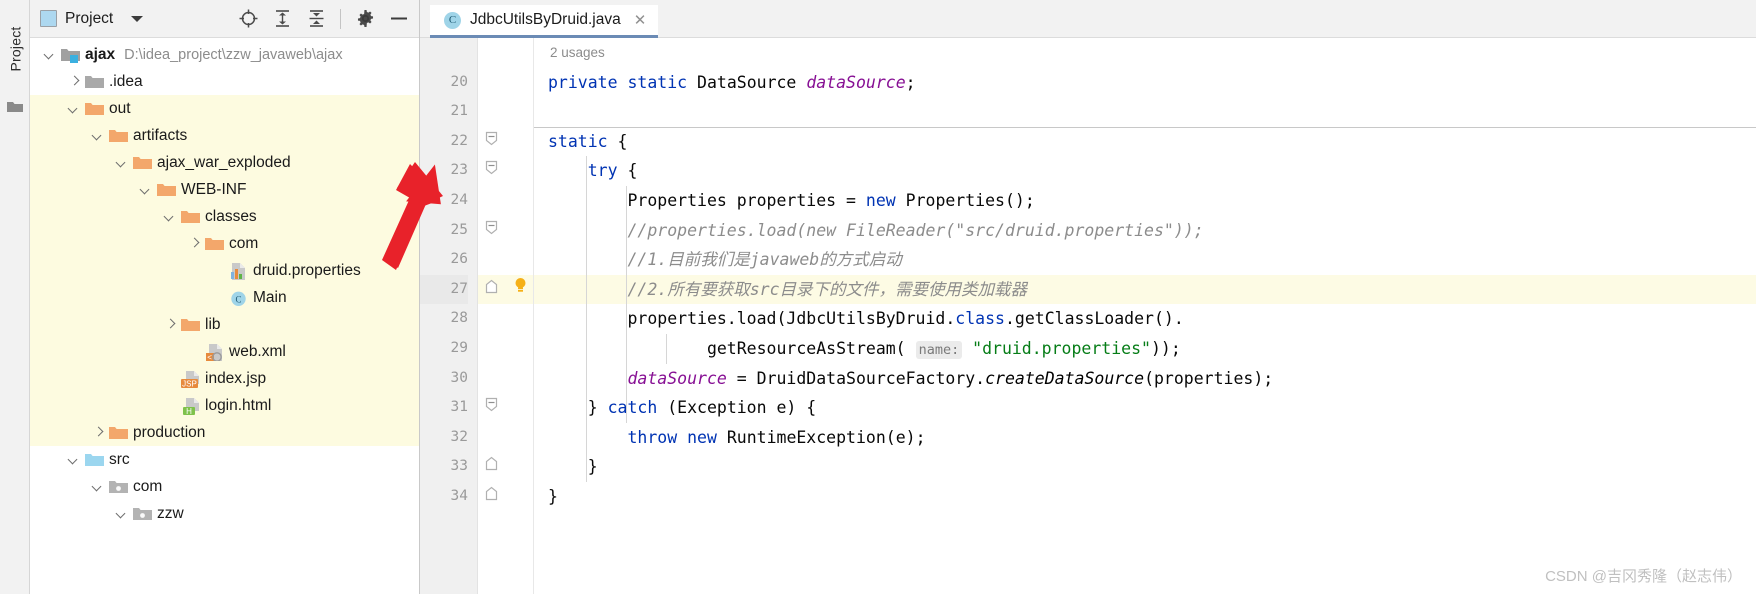  Describe the element at coordinates (1145, 53) in the screenshot. I see `inlay-usages-hint: 2 usages` at that location.